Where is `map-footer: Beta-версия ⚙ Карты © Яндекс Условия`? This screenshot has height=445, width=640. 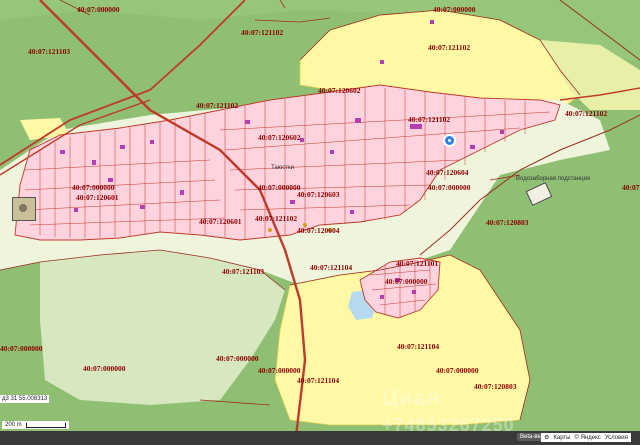 map-footer: Beta-версия ⚙ Карты © Яндекс Условия is located at coordinates (320, 438).